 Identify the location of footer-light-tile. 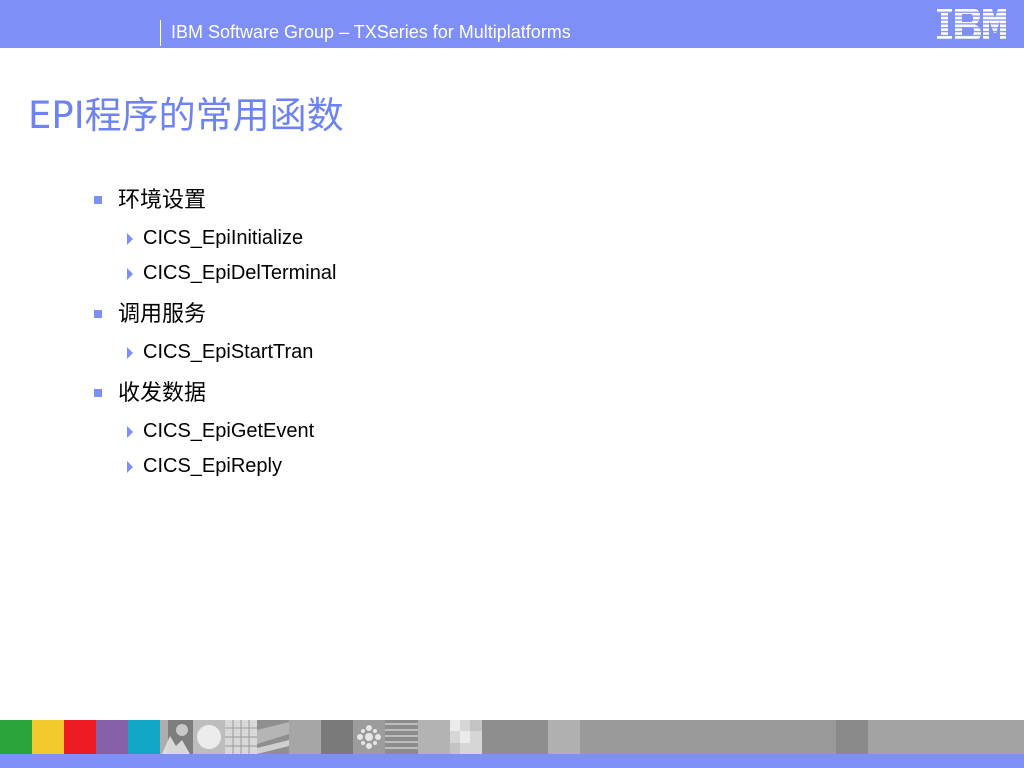
(564, 737).